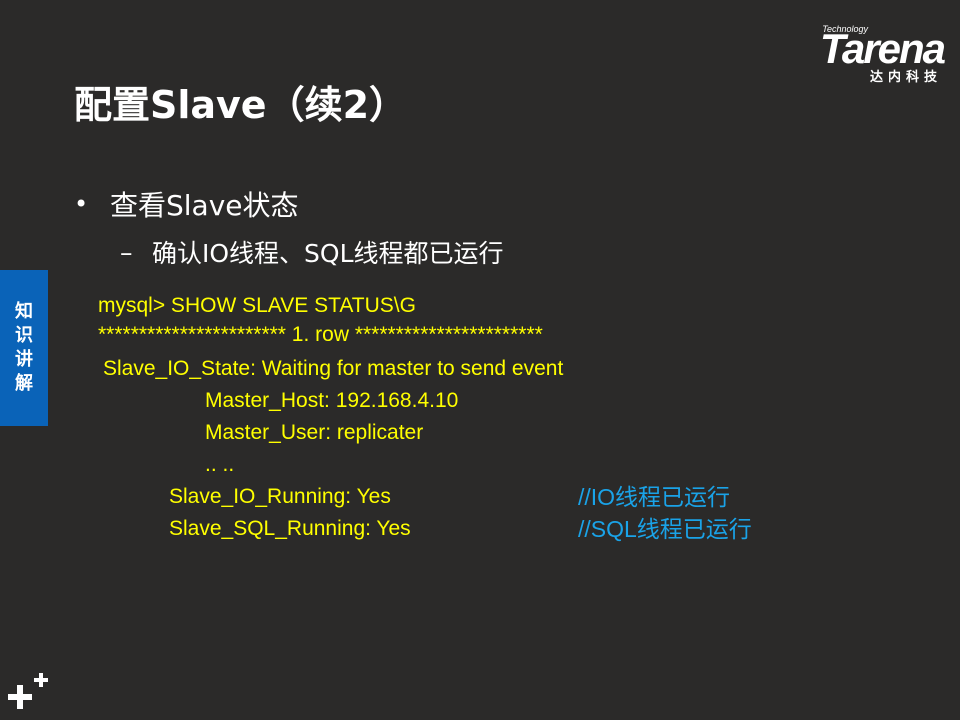 The height and width of the screenshot is (720, 960). I want to click on code-line-io-running: Slave_IO_Running: Yes, so click(280, 496).